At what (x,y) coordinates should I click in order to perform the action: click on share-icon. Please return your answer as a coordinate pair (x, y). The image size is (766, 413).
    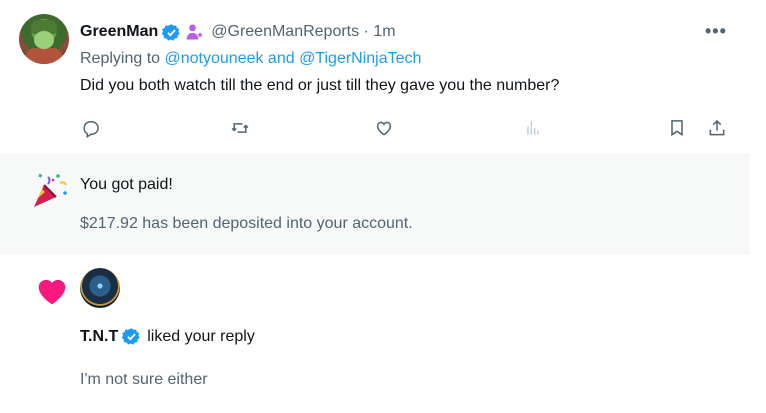
    Looking at the image, I should click on (717, 128).